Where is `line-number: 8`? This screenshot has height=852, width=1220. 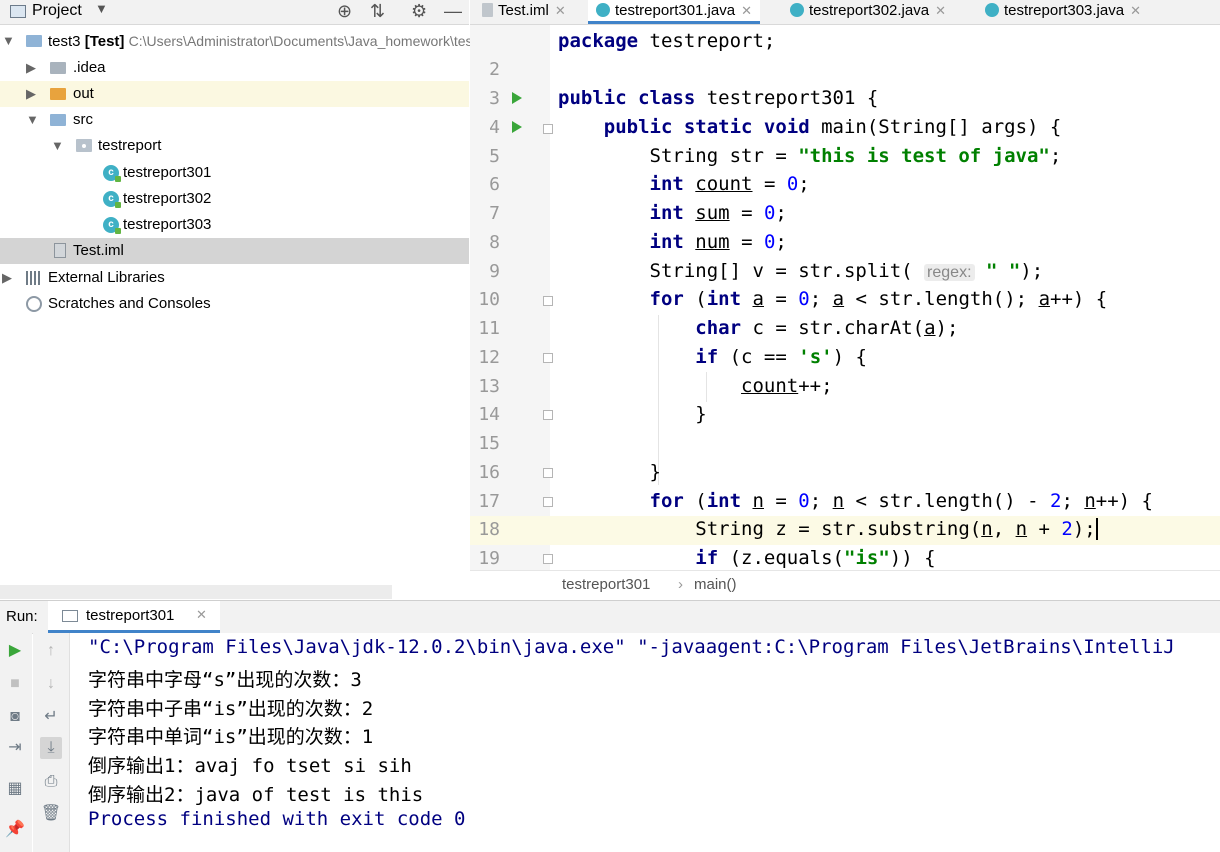
line-number: 8 is located at coordinates (494, 242).